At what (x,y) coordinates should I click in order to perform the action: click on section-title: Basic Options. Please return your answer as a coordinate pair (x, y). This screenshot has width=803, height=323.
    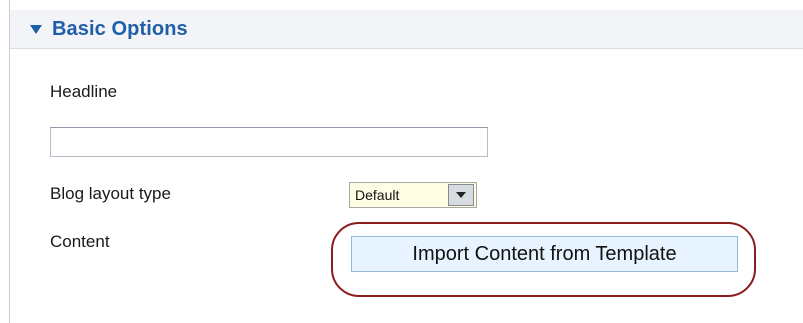
    Looking at the image, I should click on (120, 29).